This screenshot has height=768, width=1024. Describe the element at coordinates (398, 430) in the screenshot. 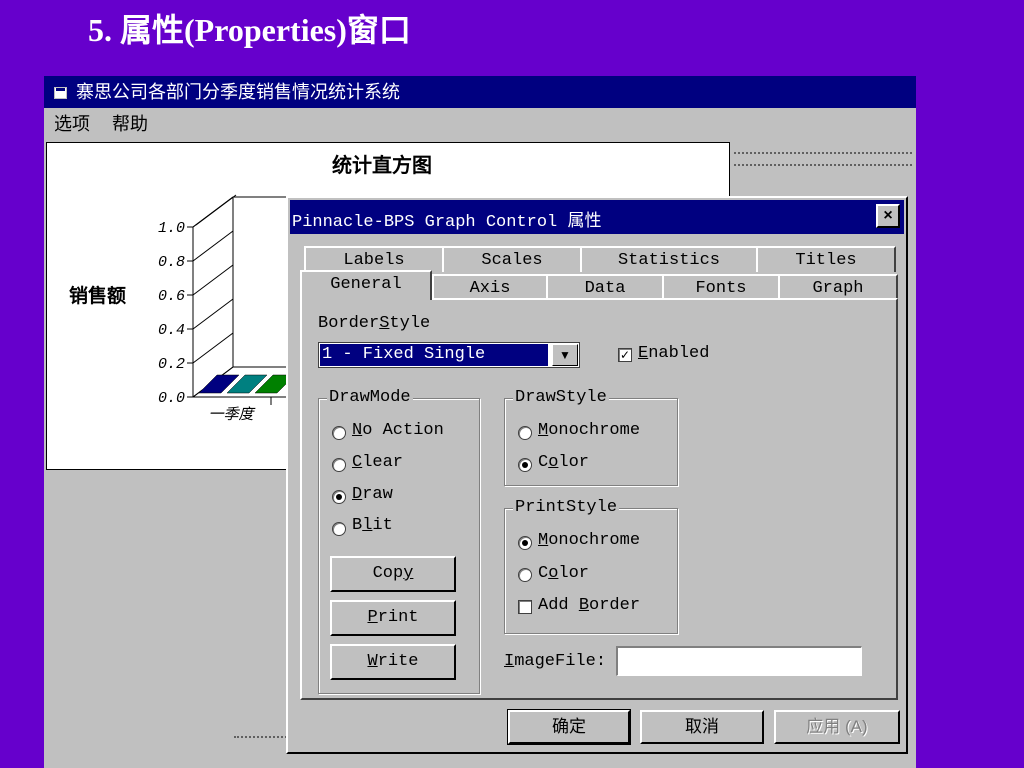

I see `radio-label-no-action: No Action` at that location.